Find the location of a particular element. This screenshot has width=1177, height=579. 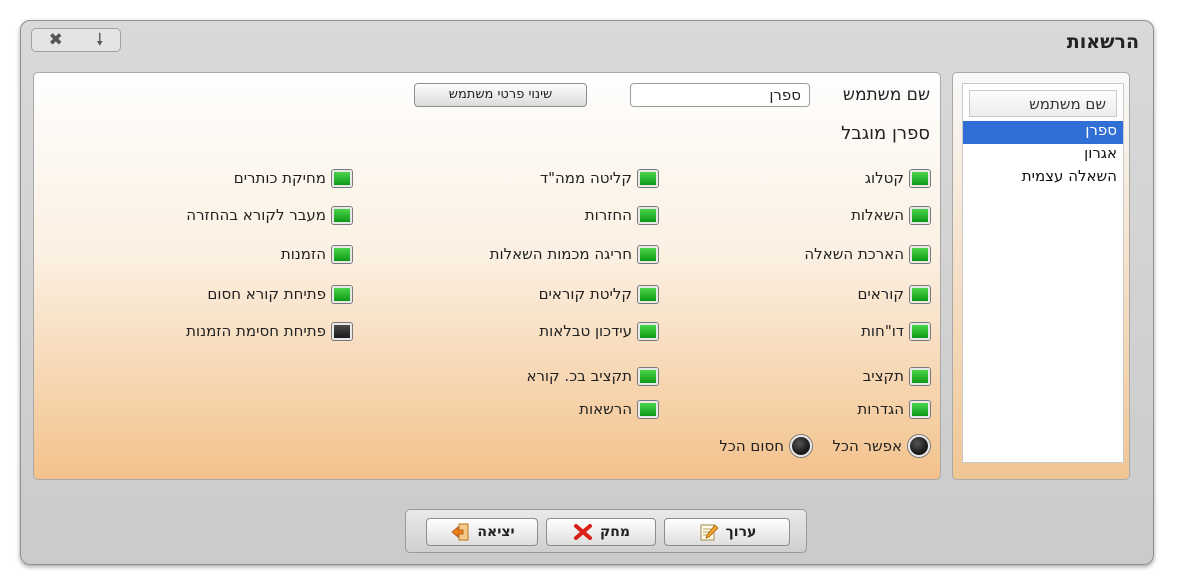

perm-label: תקציב is located at coordinates (883, 376).